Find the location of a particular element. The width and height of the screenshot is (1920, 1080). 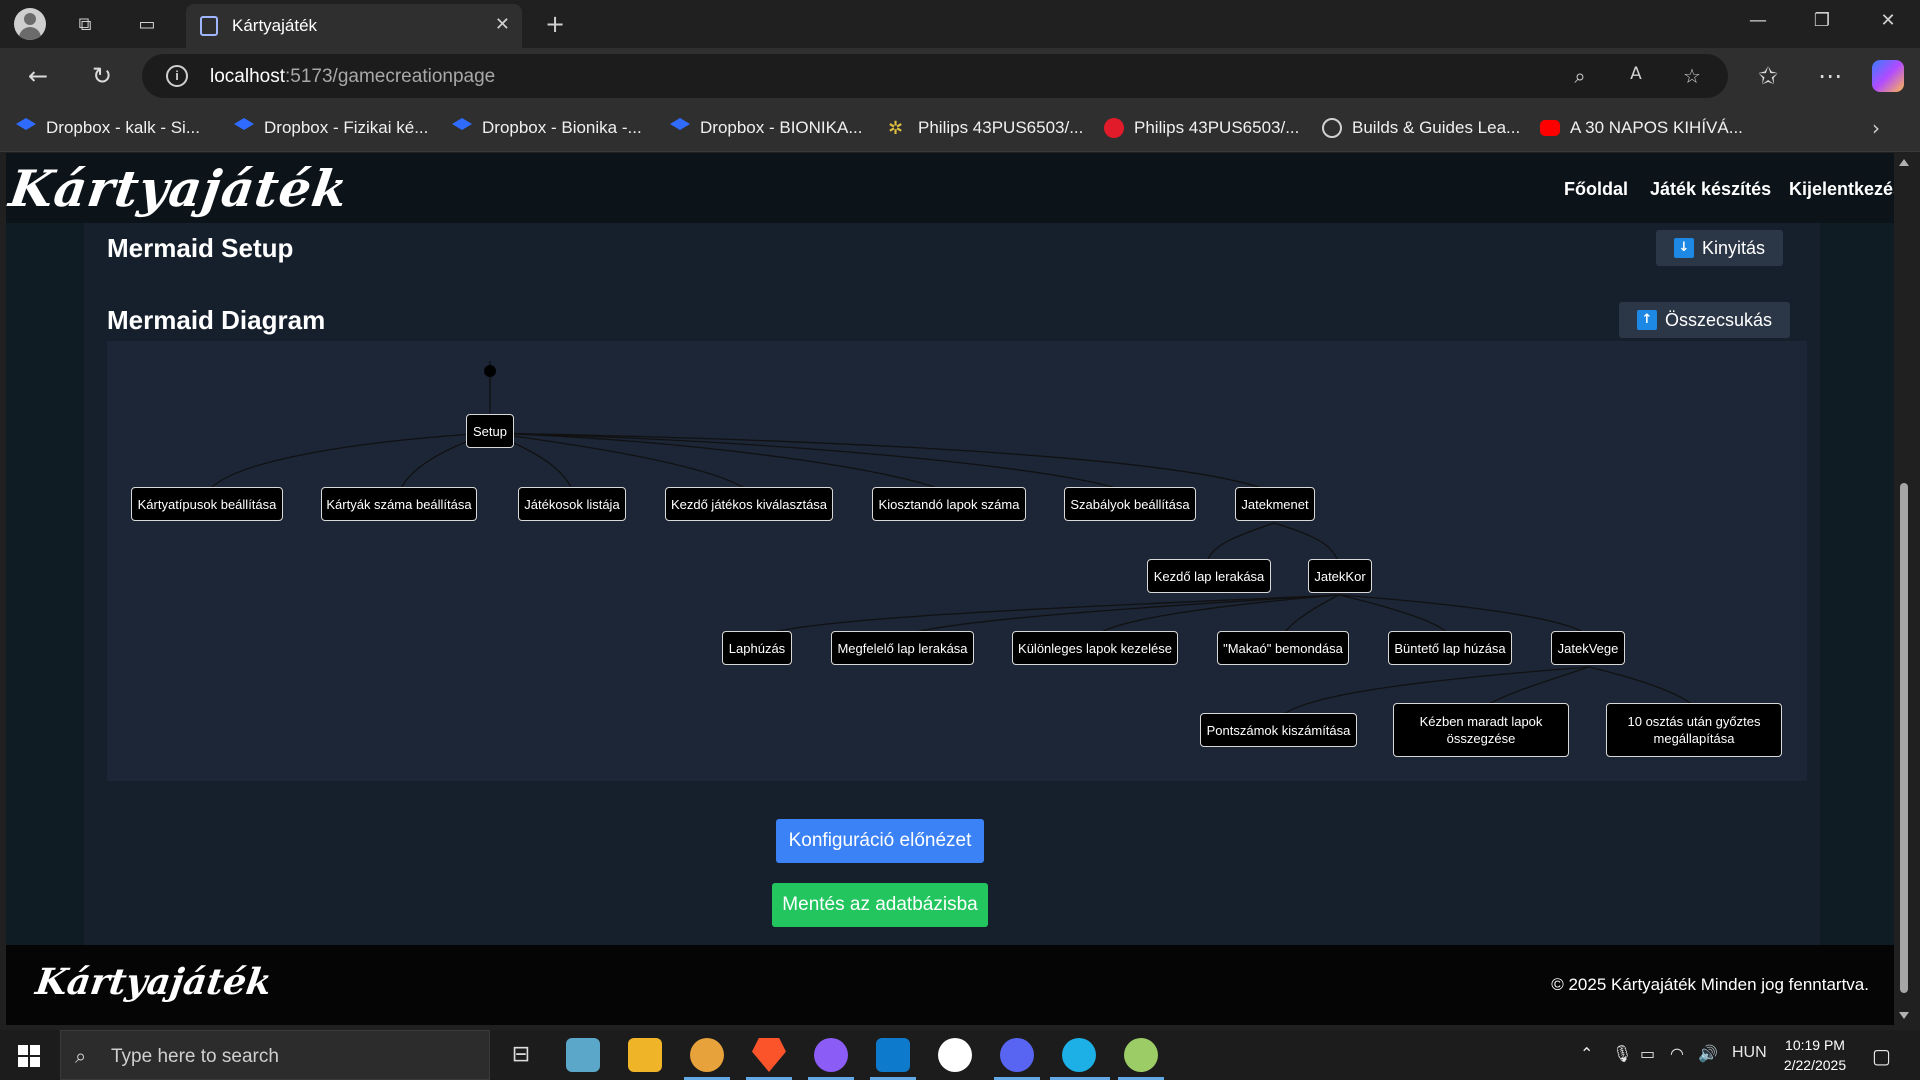

diagram-node: Játékosok listája is located at coordinates (572, 504).